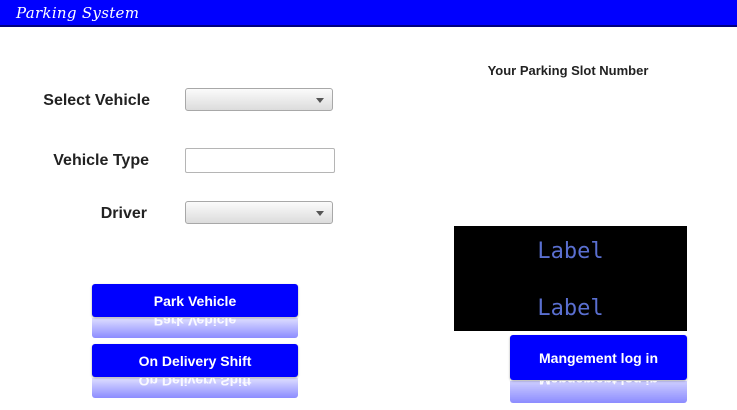 This screenshot has height=410, width=737. What do you see at coordinates (570, 278) in the screenshot?
I see `slot-number-display: Label Label` at bounding box center [570, 278].